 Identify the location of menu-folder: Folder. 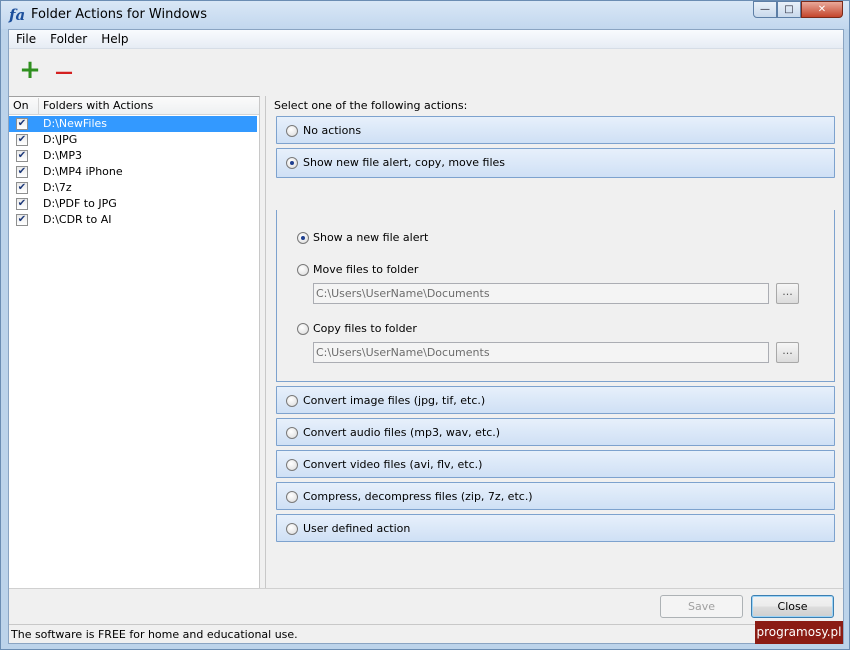
(68, 39).